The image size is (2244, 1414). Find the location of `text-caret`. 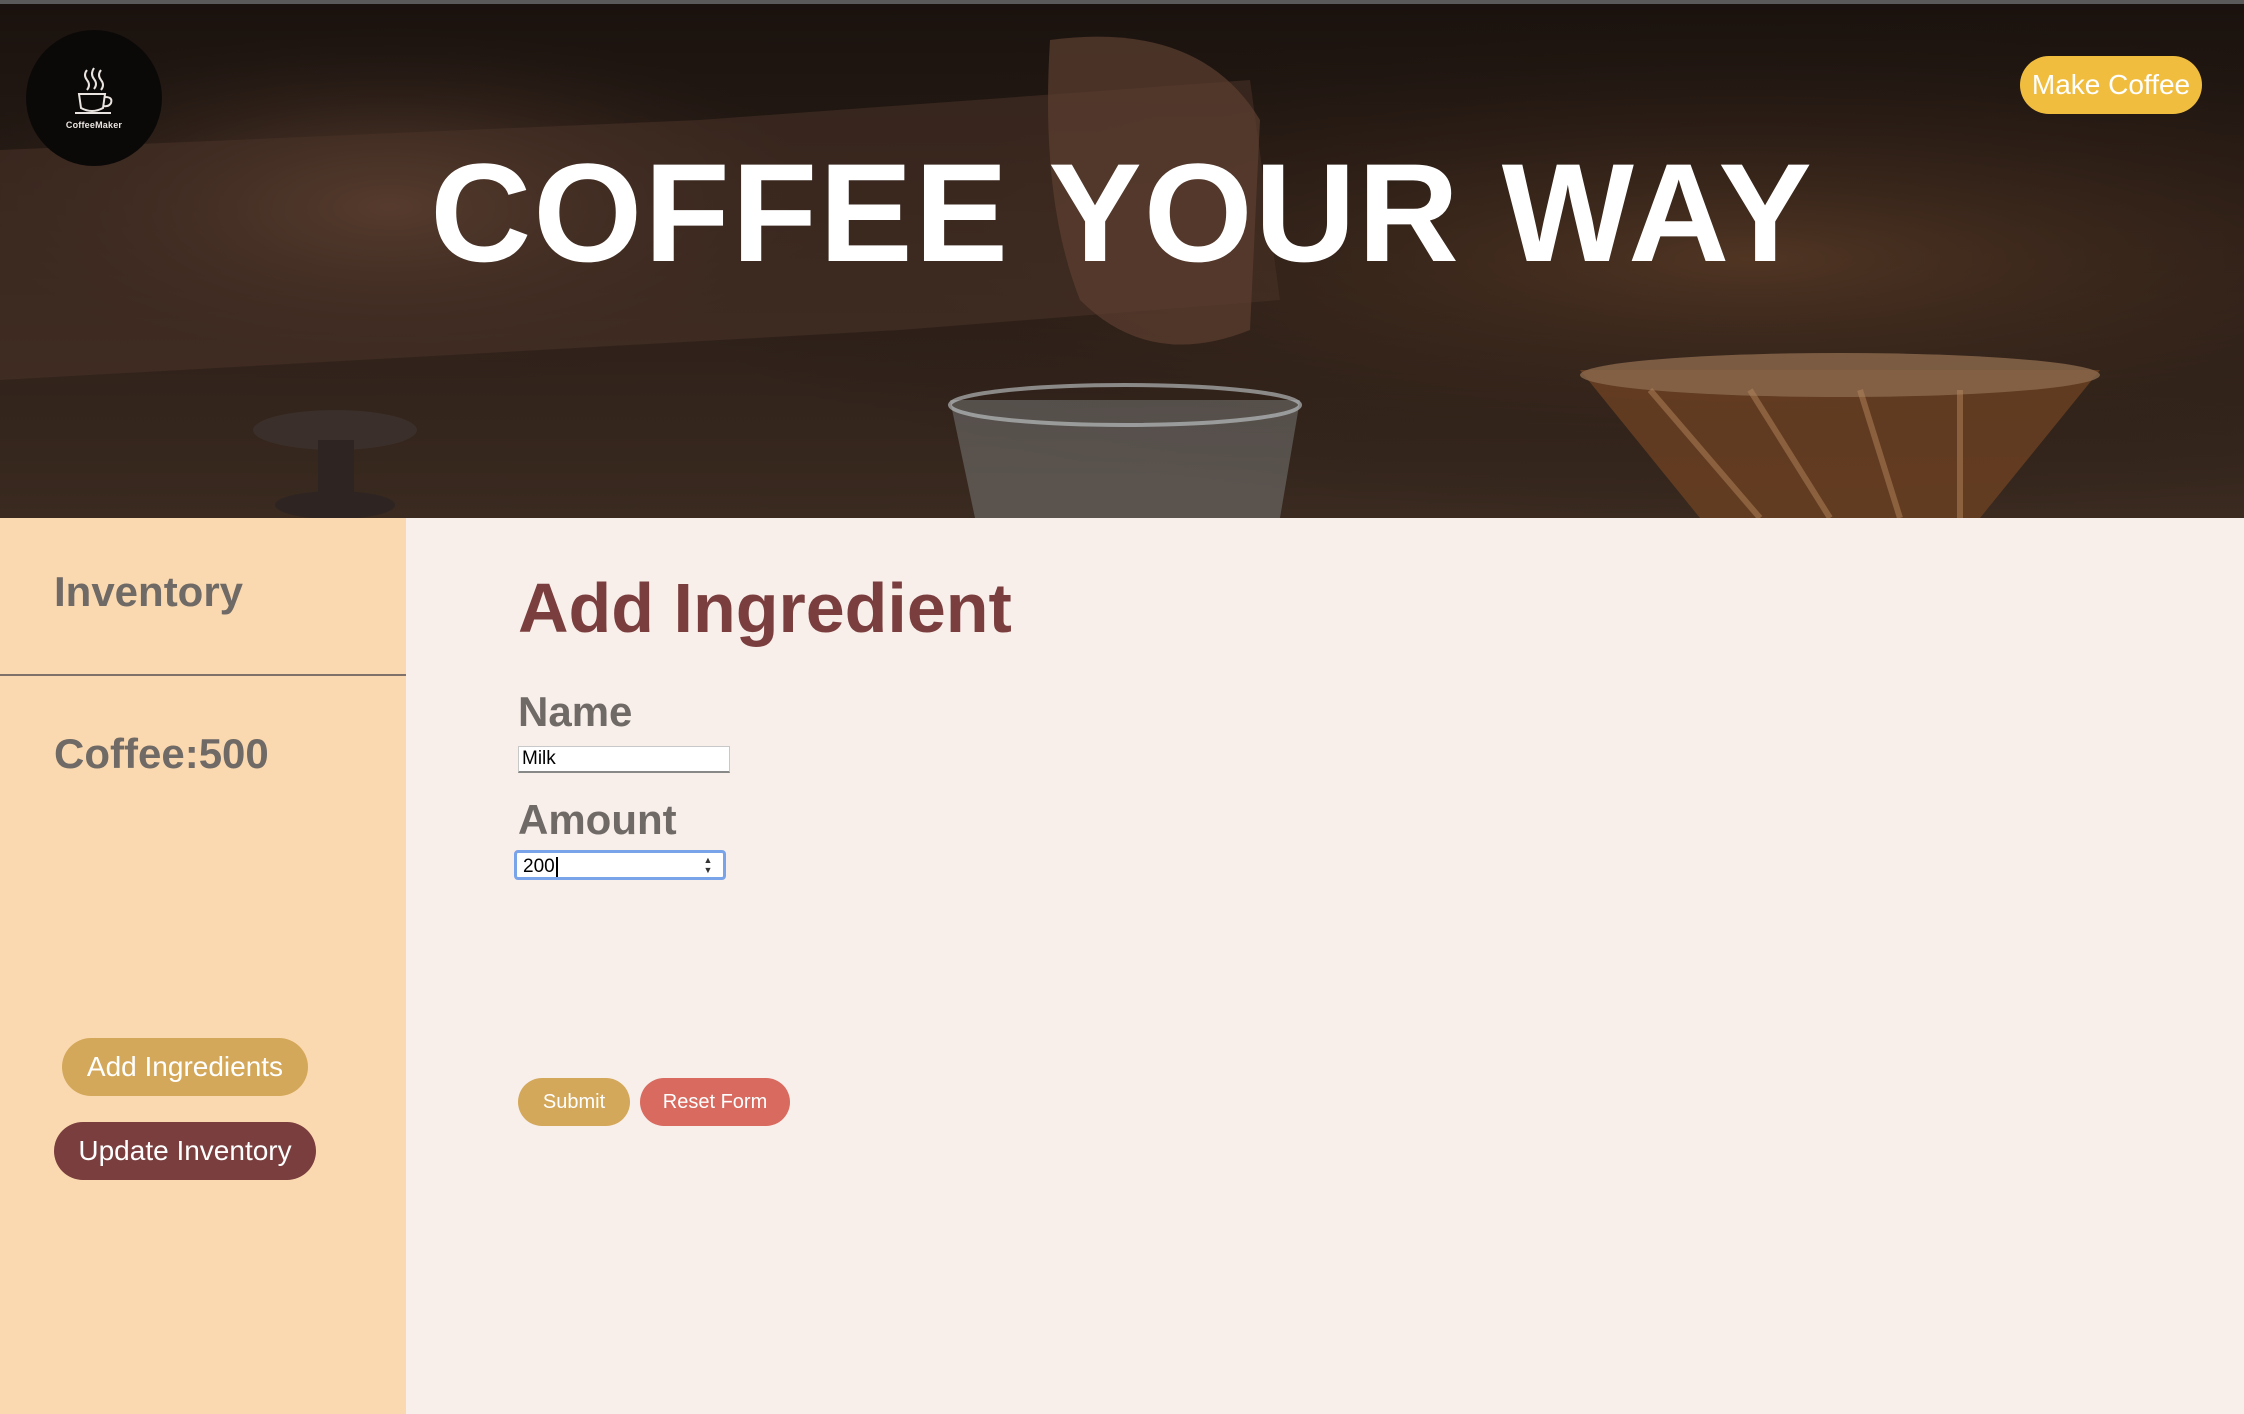

text-caret is located at coordinates (556, 866).